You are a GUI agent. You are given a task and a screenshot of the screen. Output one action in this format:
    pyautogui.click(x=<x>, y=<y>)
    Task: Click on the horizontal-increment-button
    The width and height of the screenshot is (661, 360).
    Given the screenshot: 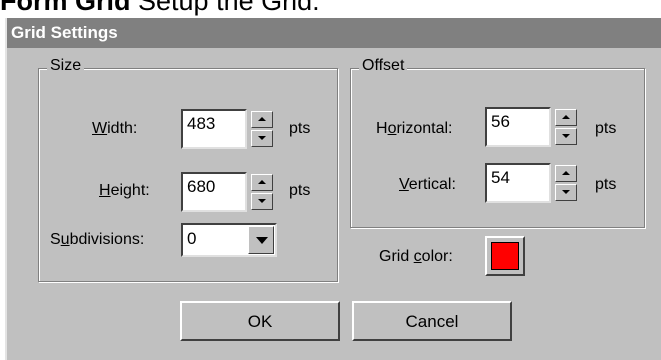 What is the action you would take?
    pyautogui.click(x=566, y=117)
    